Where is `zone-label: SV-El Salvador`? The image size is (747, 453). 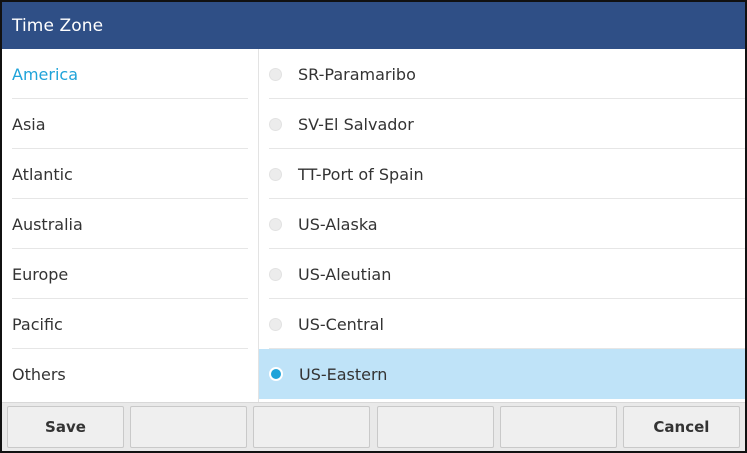 zone-label: SV-El Salvador is located at coordinates (356, 124).